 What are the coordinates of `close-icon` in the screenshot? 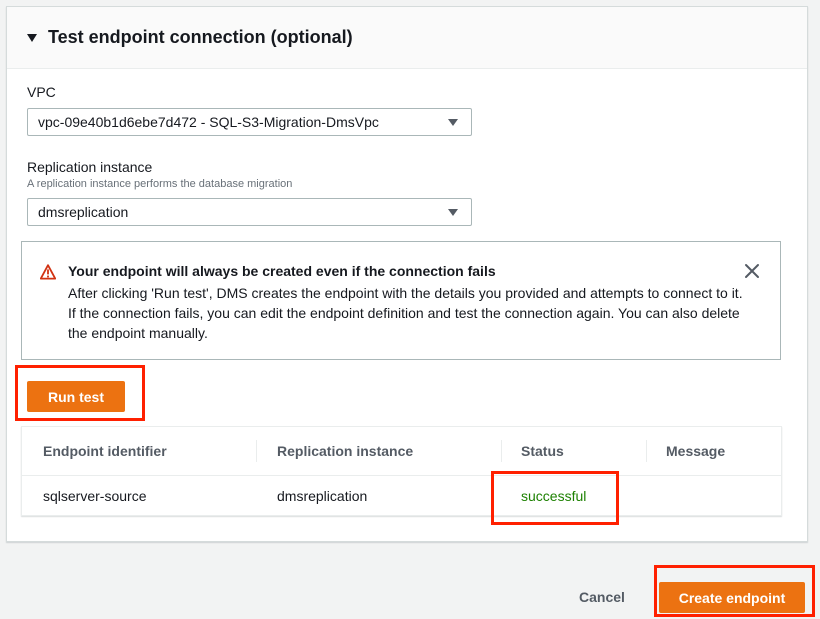 It's located at (752, 271).